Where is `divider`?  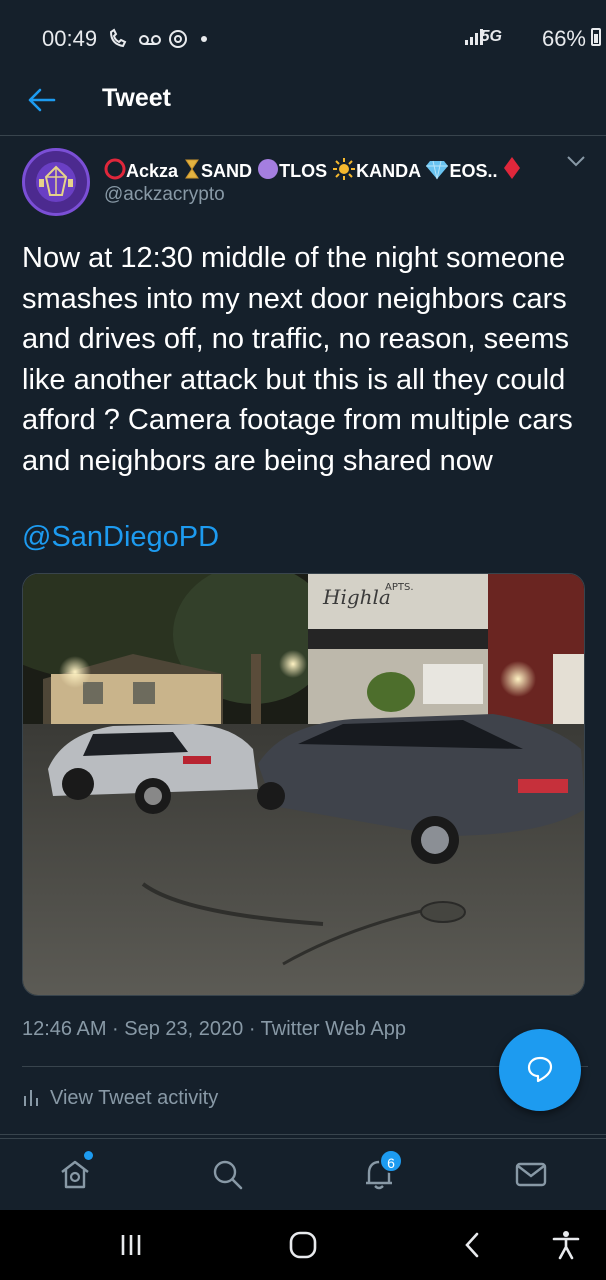 divider is located at coordinates (303, 1134).